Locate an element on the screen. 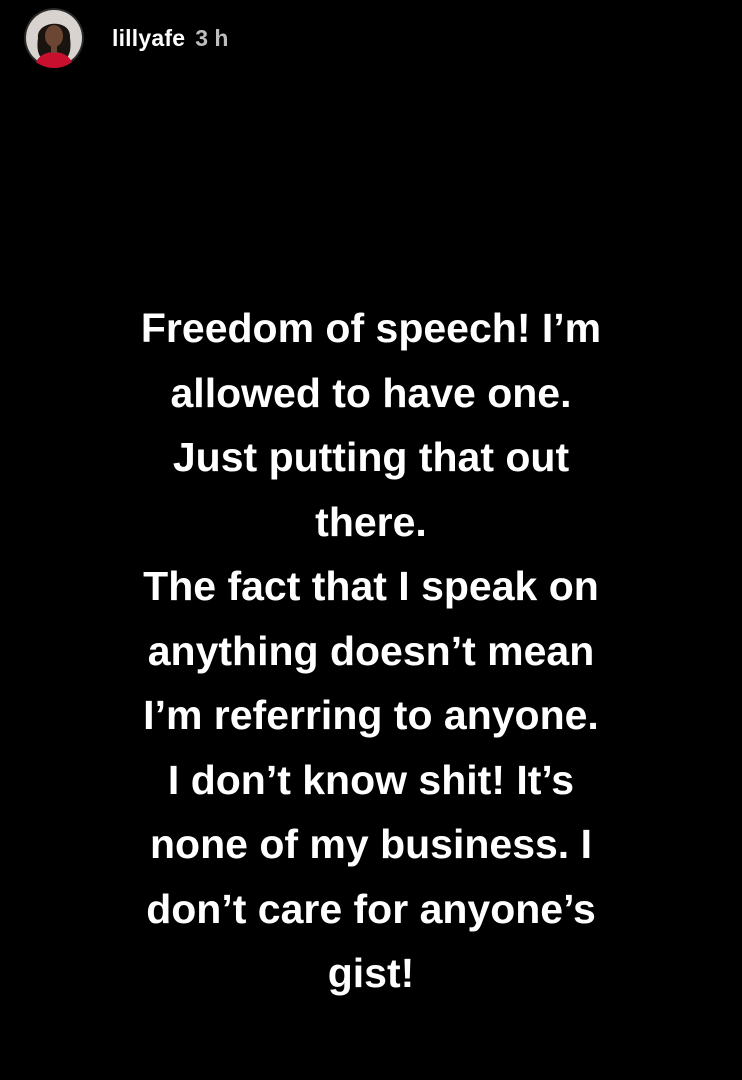  profile-avatar-icon is located at coordinates (54, 38).